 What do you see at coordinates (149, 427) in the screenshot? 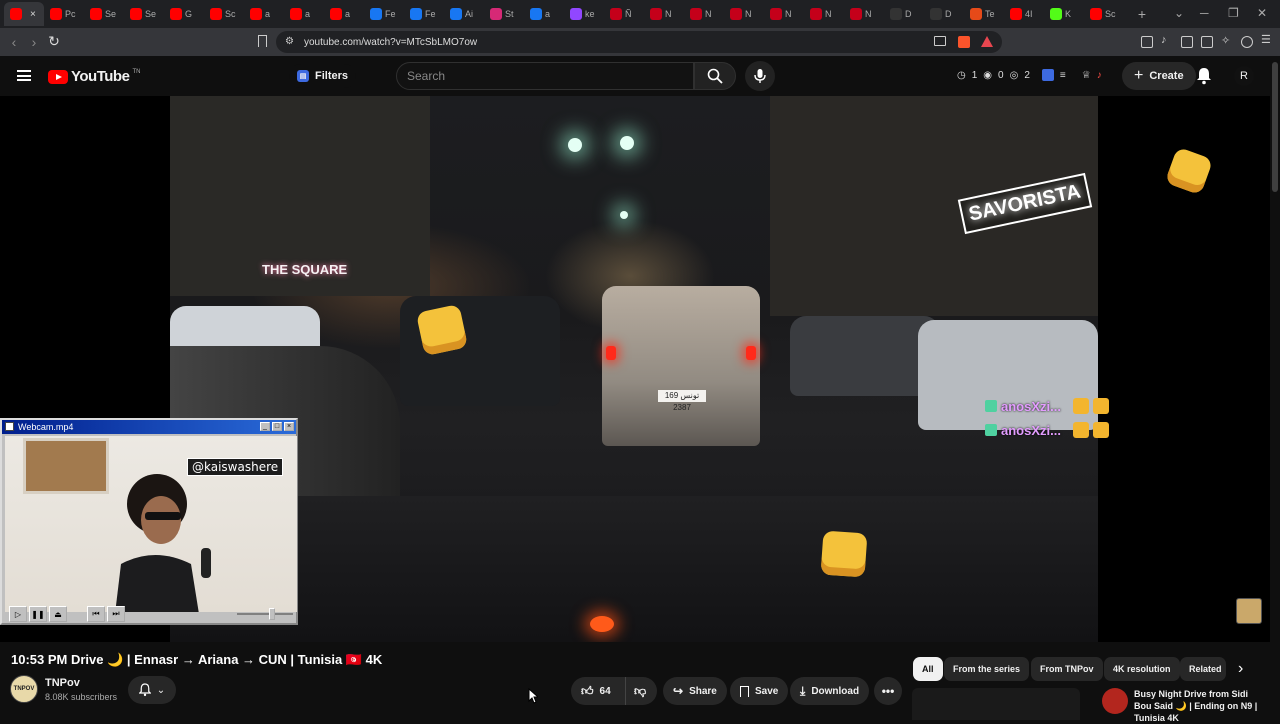
I see `webcam-titlebar: Webcam.mp4 _ □ ×` at bounding box center [149, 427].